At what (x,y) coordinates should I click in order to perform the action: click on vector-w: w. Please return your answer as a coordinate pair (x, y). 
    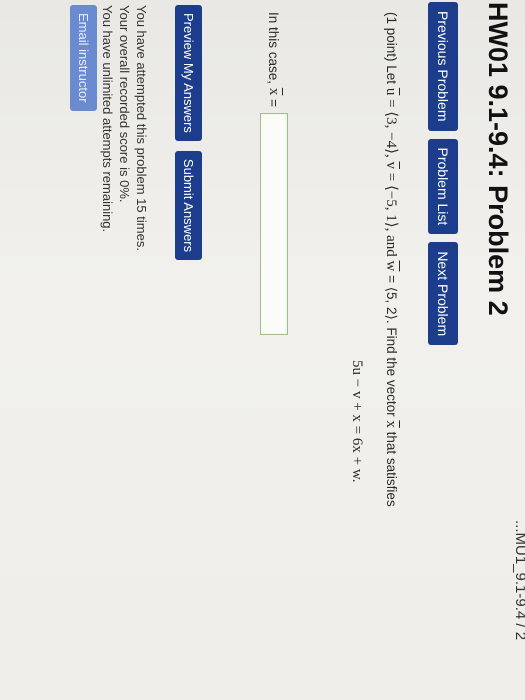
    Looking at the image, I should click on (391, 266).